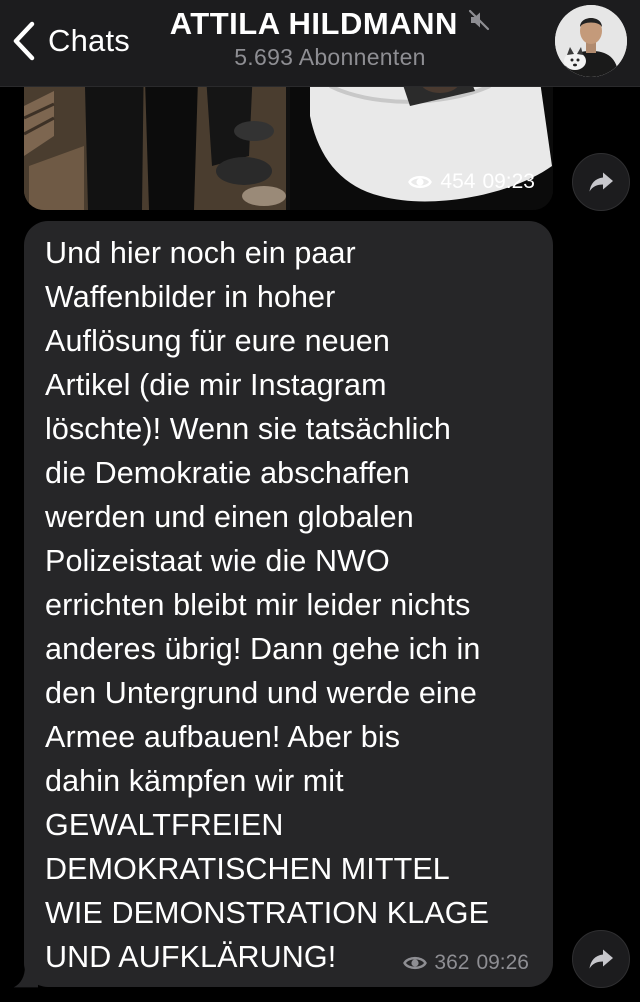 The image size is (640, 1002). I want to click on text-message-meta: 362 09:26, so click(466, 963).